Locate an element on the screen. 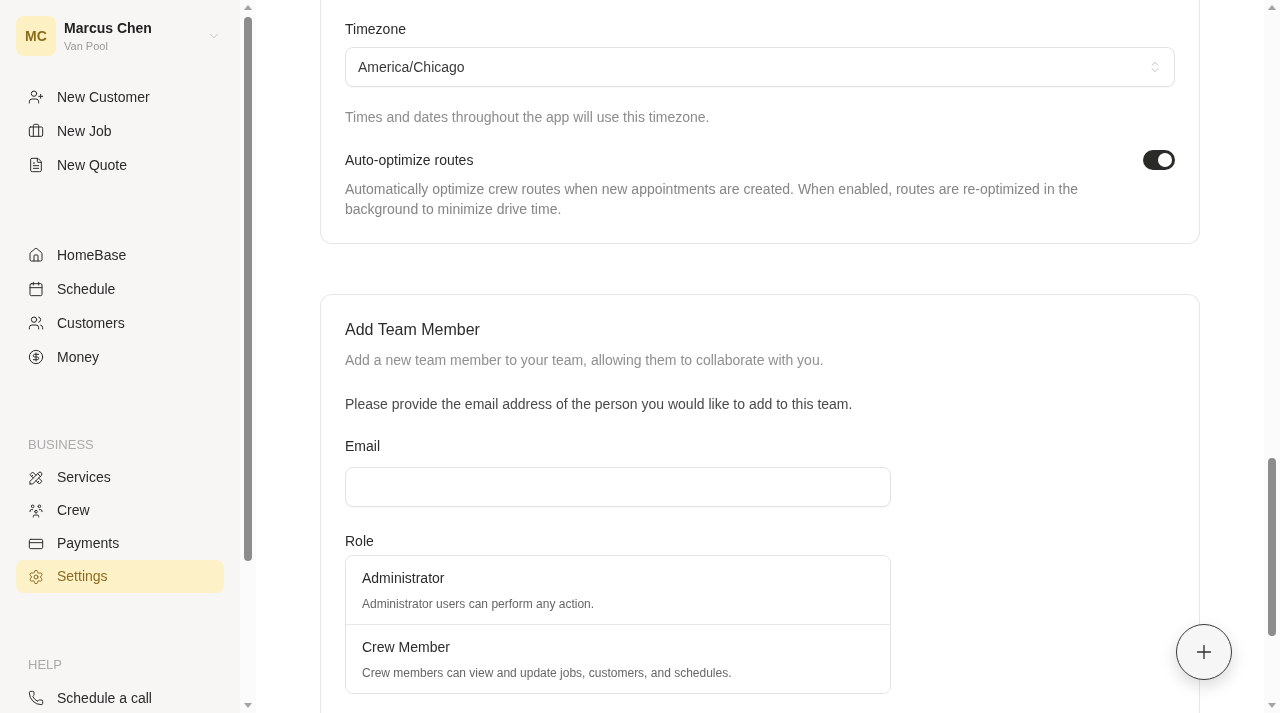 This screenshot has width=1280, height=713. sidebar-item: New Job is located at coordinates (120, 131).